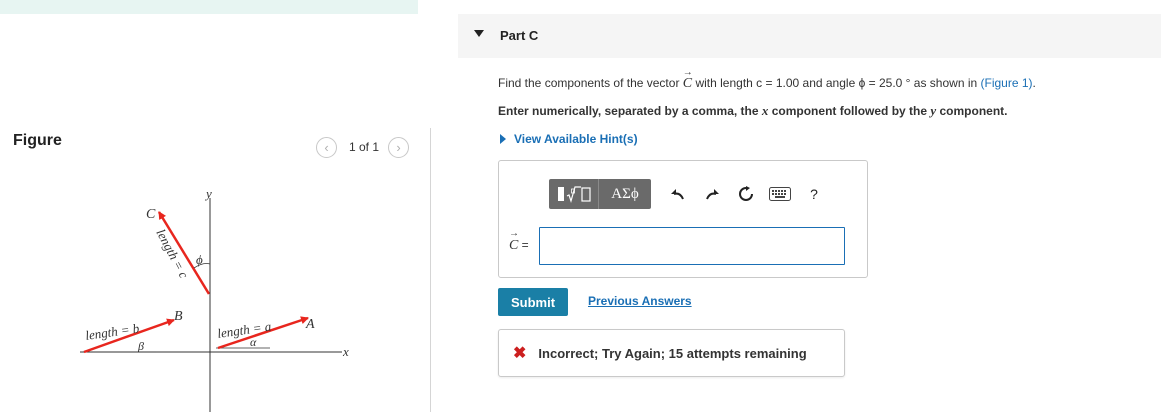 Image resolution: width=1161 pixels, height=412 pixels. Describe the element at coordinates (326, 147) in the screenshot. I see `chevron-left-icon: ‹` at that location.